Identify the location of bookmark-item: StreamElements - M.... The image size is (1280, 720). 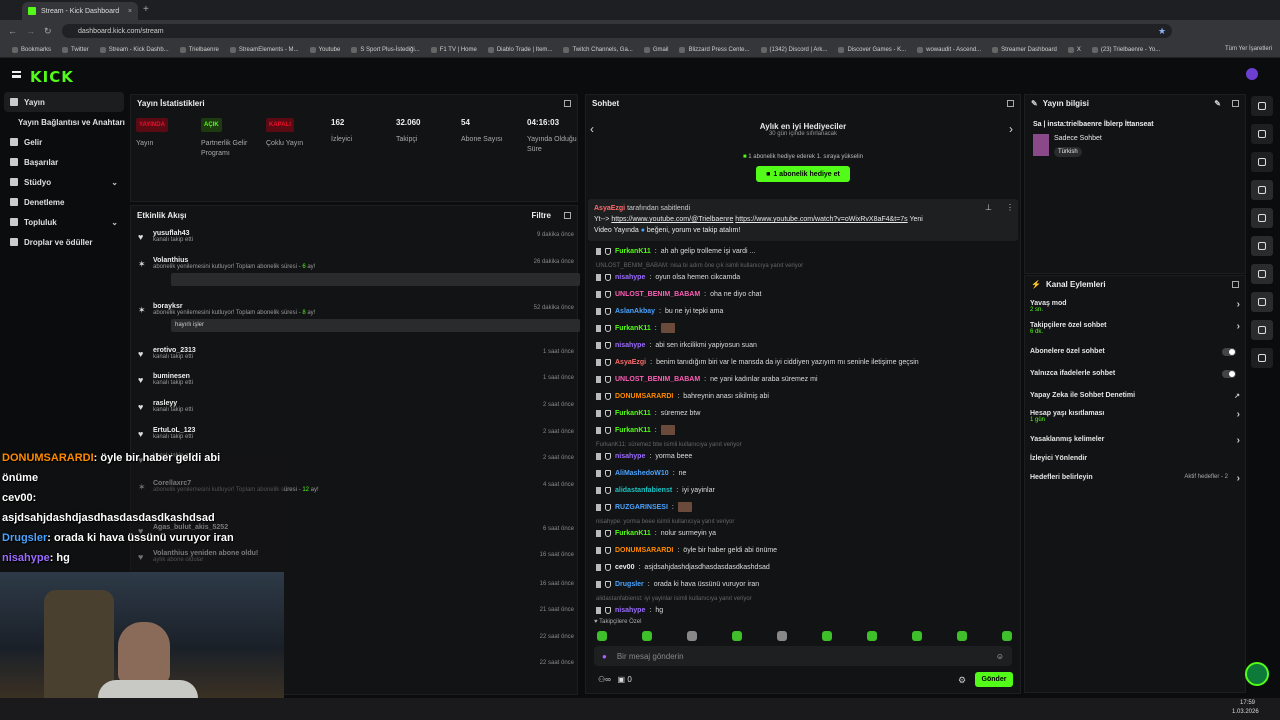
(264, 49).